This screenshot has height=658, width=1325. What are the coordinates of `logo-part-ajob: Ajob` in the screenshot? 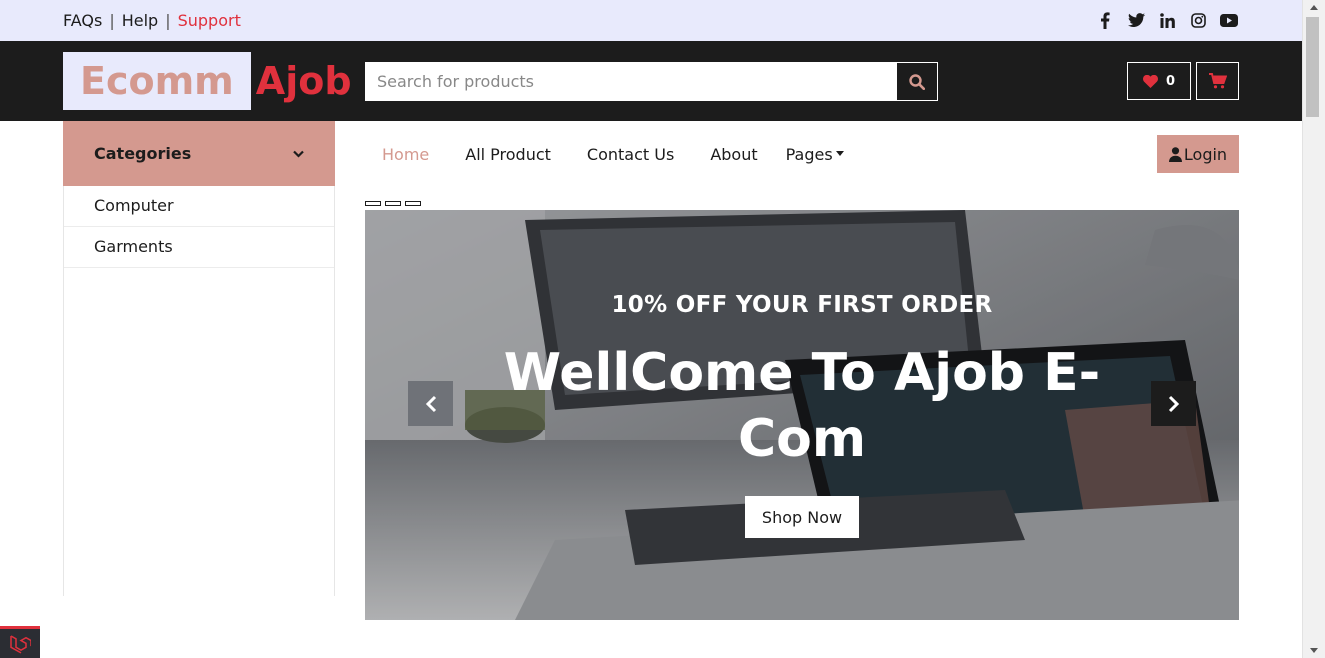 It's located at (303, 81).